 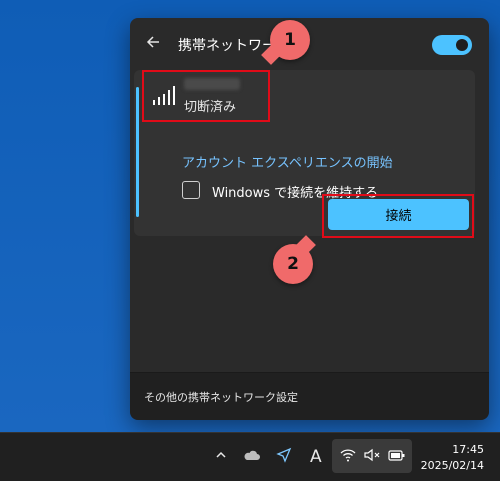 What do you see at coordinates (165, 95) in the screenshot?
I see `signal-strength-icon` at bounding box center [165, 95].